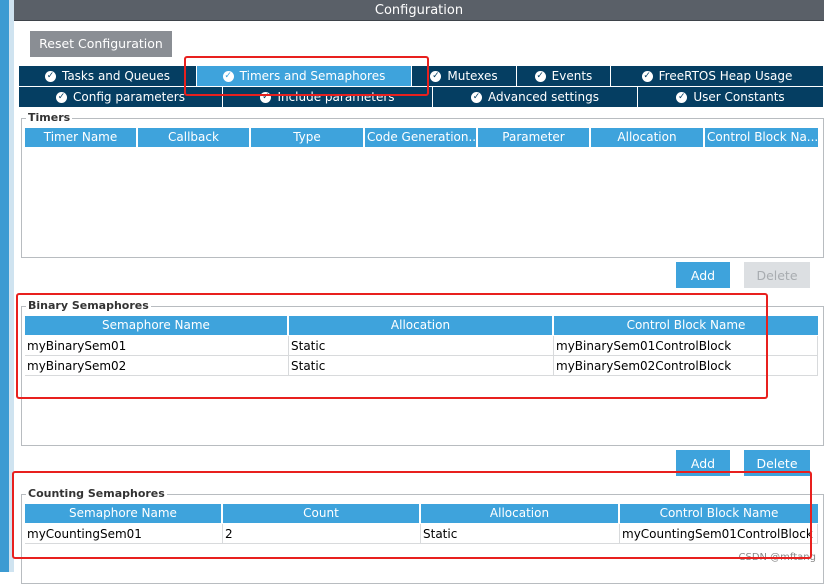 The width and height of the screenshot is (824, 584). I want to click on tab-label: FreeRTOS Heap Usage, so click(725, 76).